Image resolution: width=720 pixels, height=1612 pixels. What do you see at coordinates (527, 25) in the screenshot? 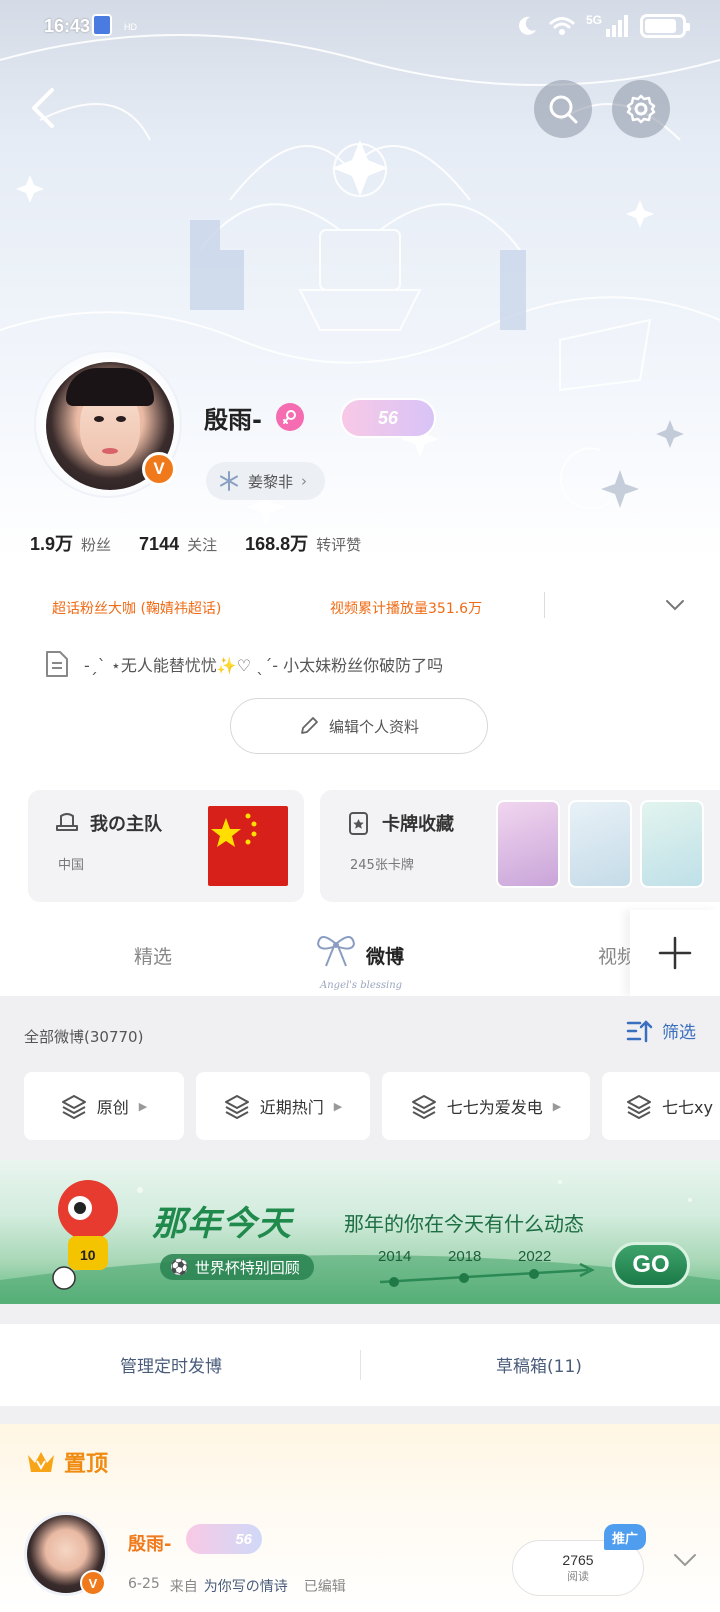
I see `moon-icon` at bounding box center [527, 25].